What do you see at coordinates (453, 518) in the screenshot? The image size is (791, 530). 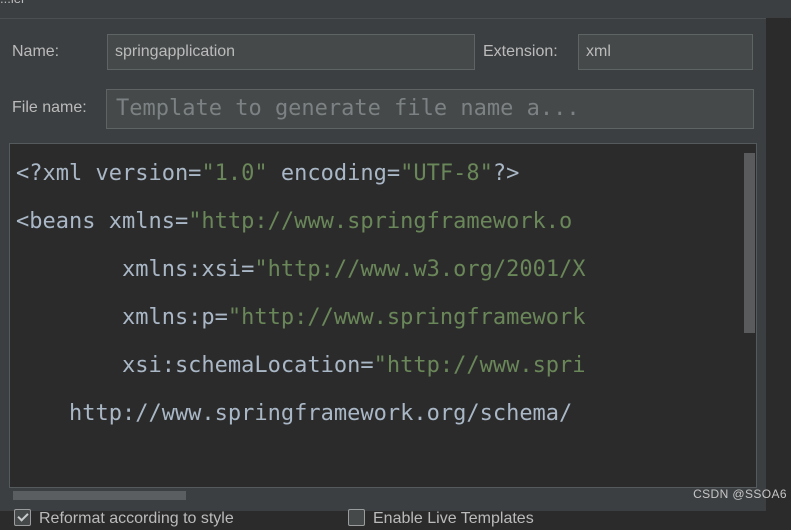 I see `checkbox-live-templates-label: Enable Live Templates` at bounding box center [453, 518].